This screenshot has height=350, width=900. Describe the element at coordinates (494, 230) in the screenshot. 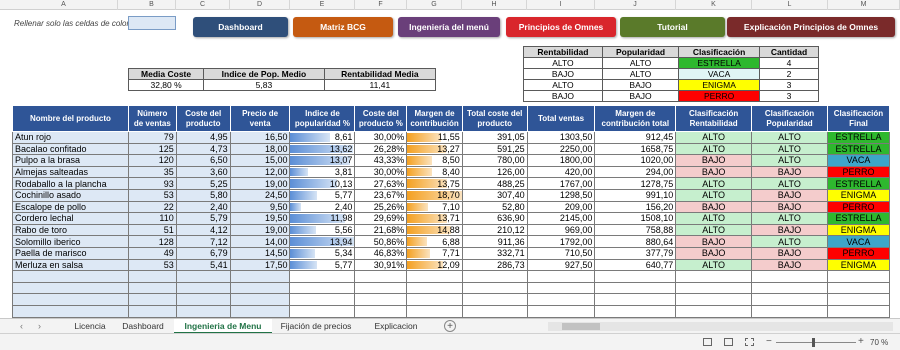

I see `table-cell: 210,12` at that location.